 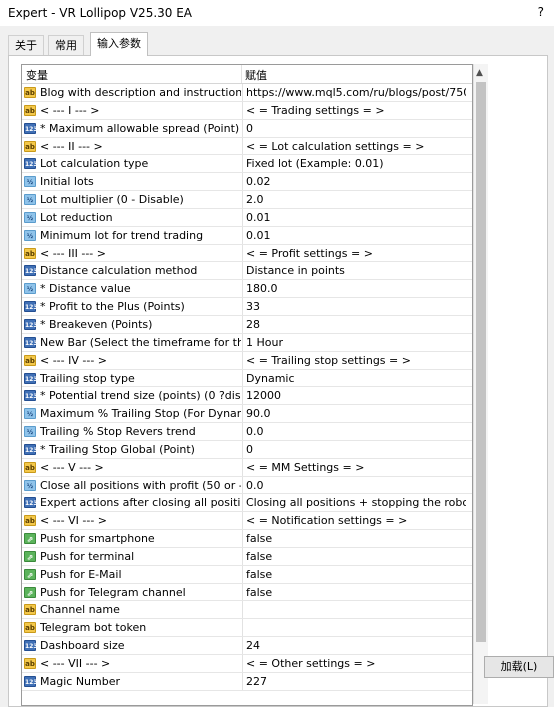 I want to click on parameter-value-cell: 0.02, so click(x=354, y=182).